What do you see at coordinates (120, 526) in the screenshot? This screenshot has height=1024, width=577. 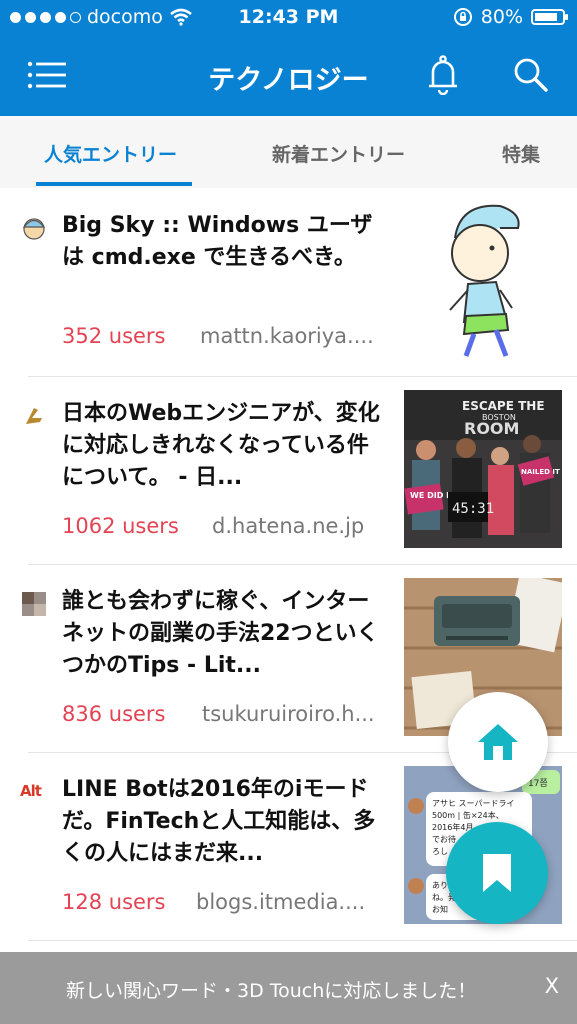 I see `entry-users: 1062 users` at bounding box center [120, 526].